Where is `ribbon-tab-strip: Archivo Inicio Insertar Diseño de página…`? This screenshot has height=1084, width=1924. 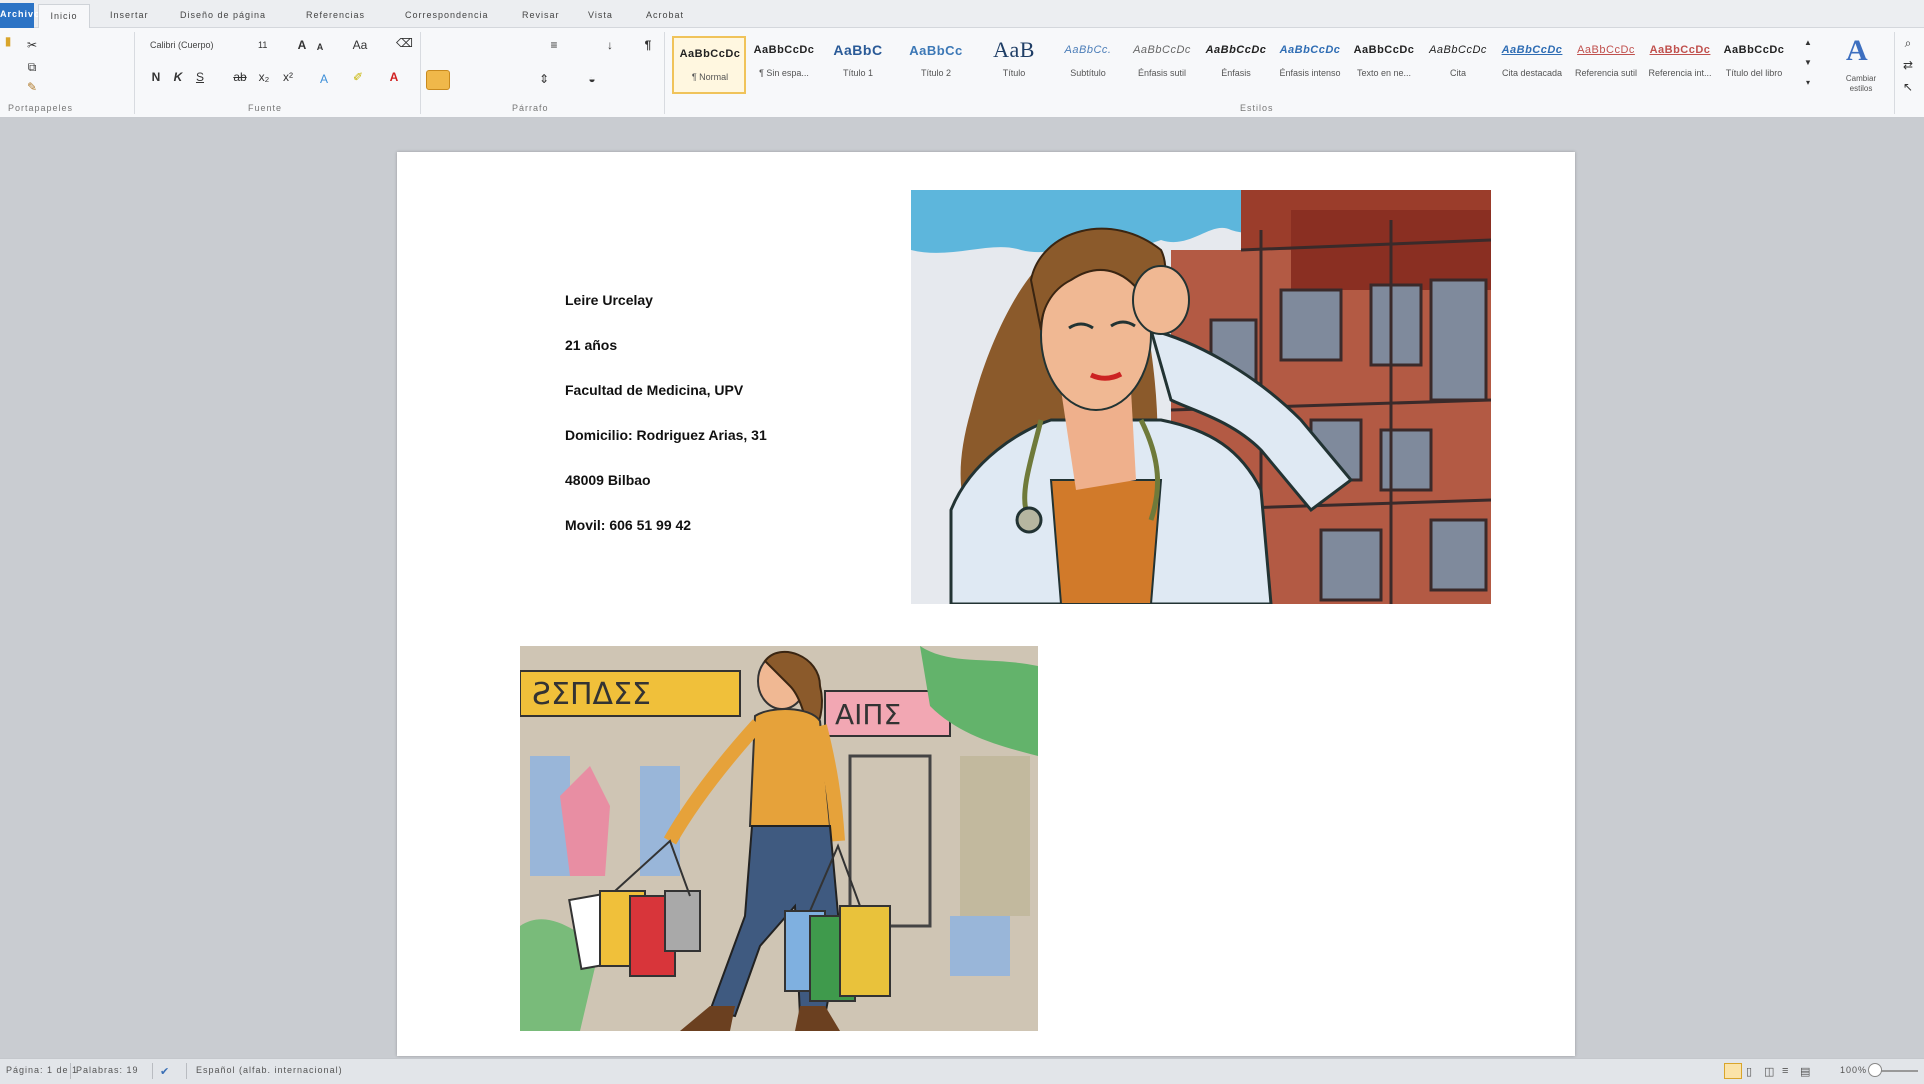
ribbon-tab-strip: Archivo Inicio Insertar Diseño de página… is located at coordinates (962, 14).